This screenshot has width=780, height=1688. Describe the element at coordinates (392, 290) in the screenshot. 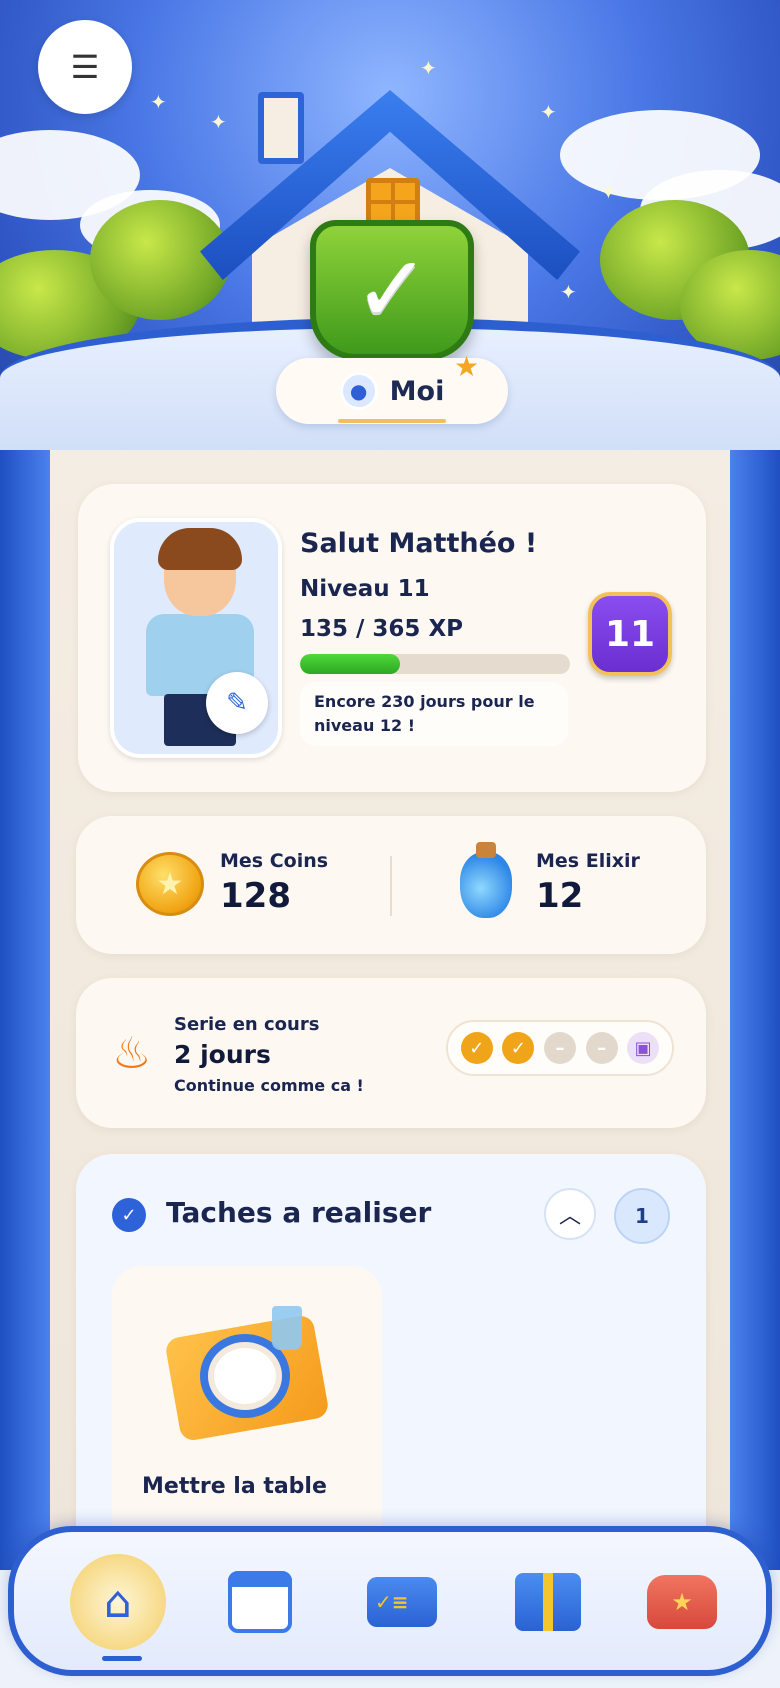

I see `checkmark-shield-icon: ✓` at that location.